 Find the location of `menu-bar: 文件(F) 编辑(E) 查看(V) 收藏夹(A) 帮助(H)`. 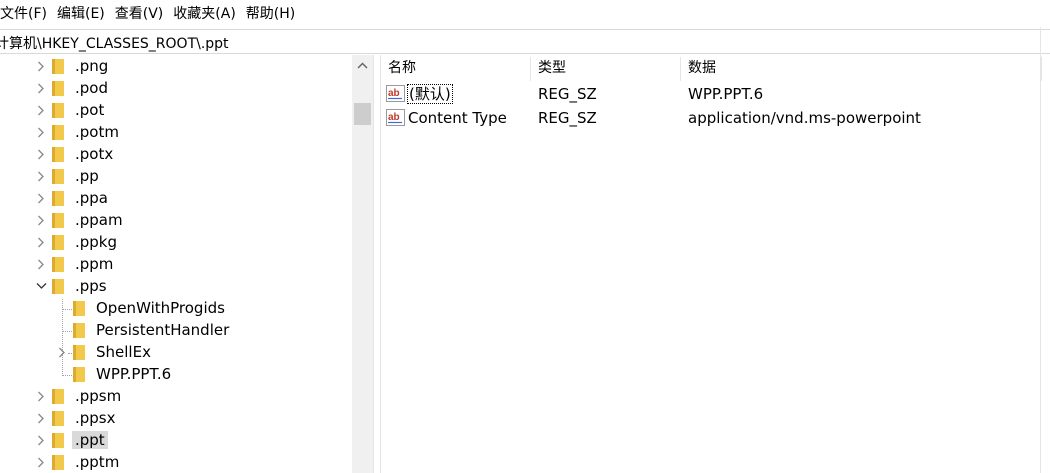

menu-bar: 文件(F) 编辑(E) 查看(V) 收藏夹(A) 帮助(H) is located at coordinates (525, 14).